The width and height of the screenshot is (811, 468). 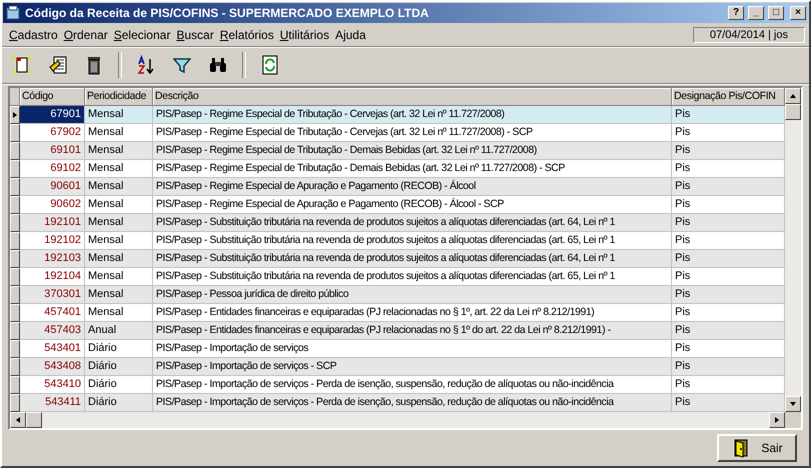 I want to click on filter-icon, so click(x=182, y=65).